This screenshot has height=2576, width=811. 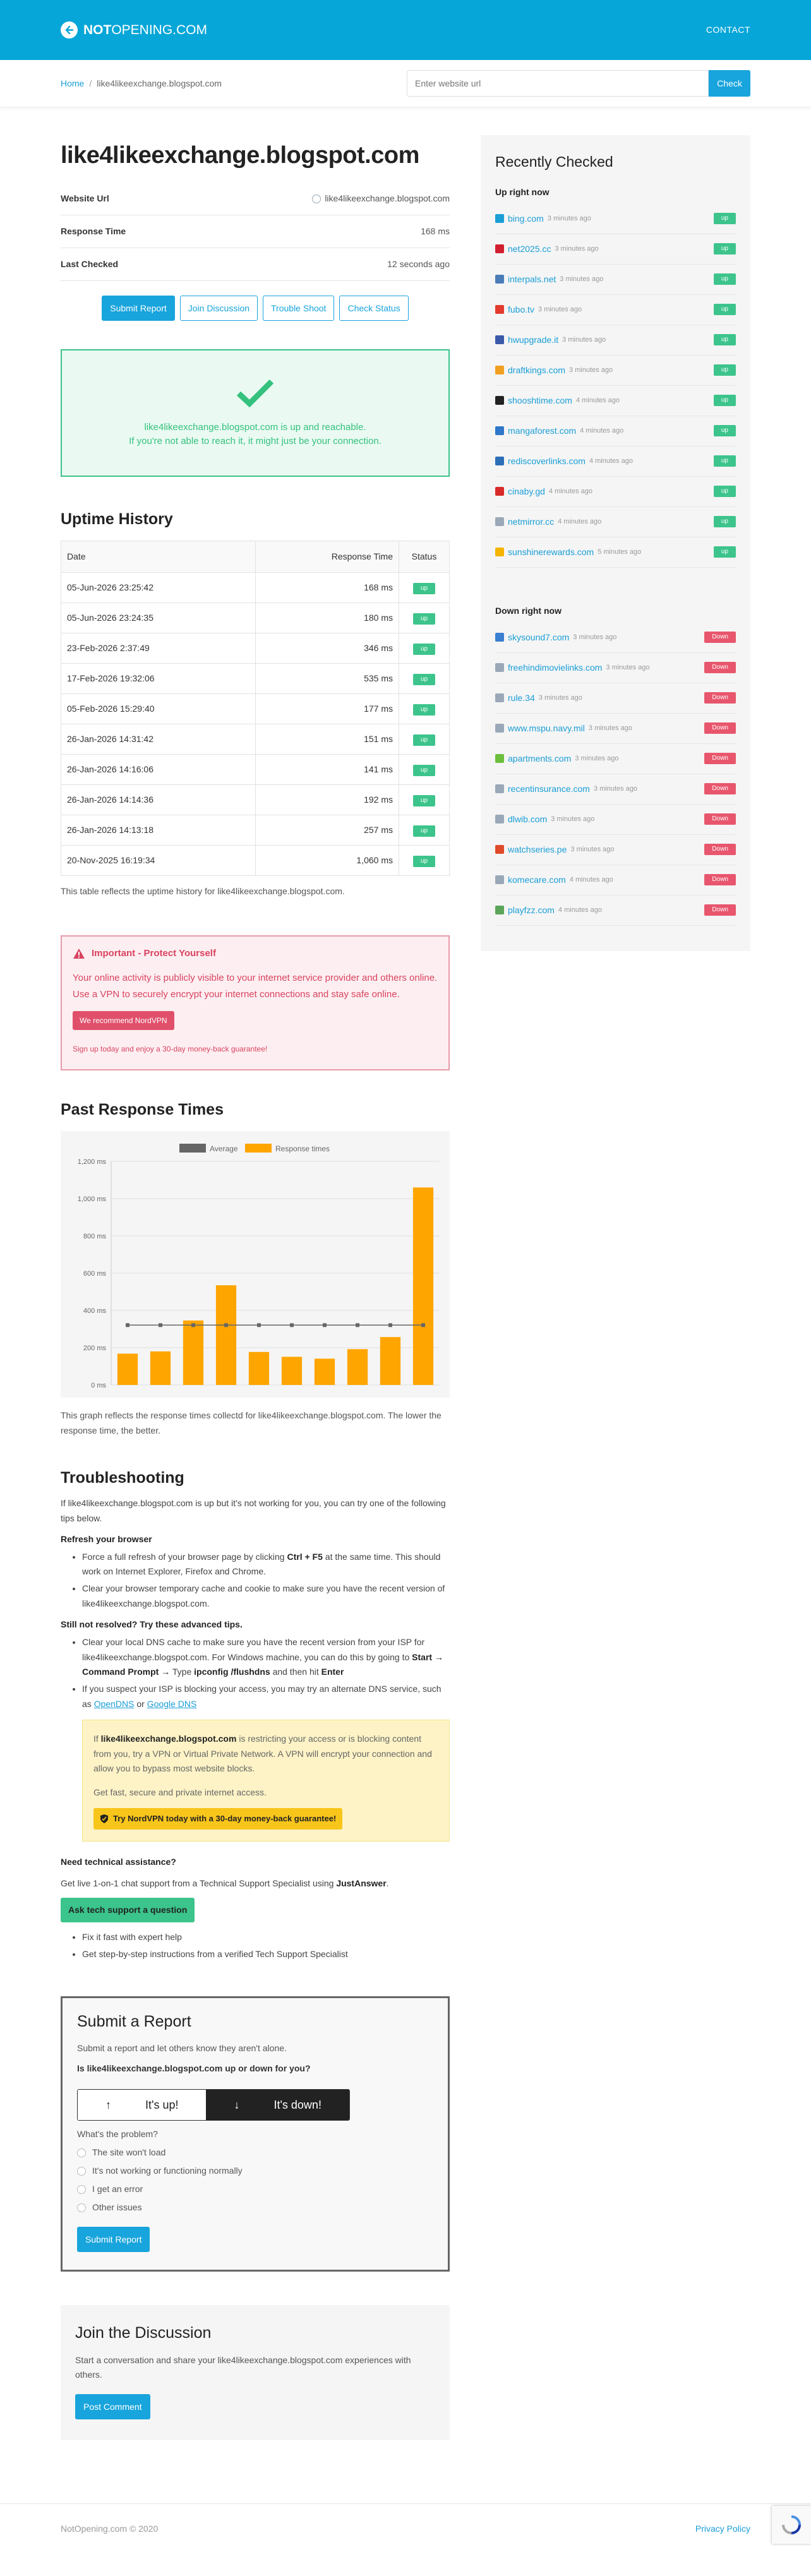 What do you see at coordinates (138, 308) in the screenshot?
I see `submit-report-button: Submit Report` at bounding box center [138, 308].